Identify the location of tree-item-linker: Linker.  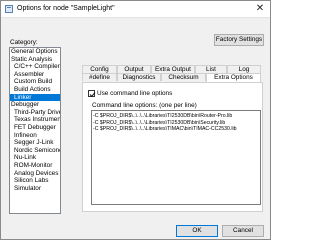
(35, 97).